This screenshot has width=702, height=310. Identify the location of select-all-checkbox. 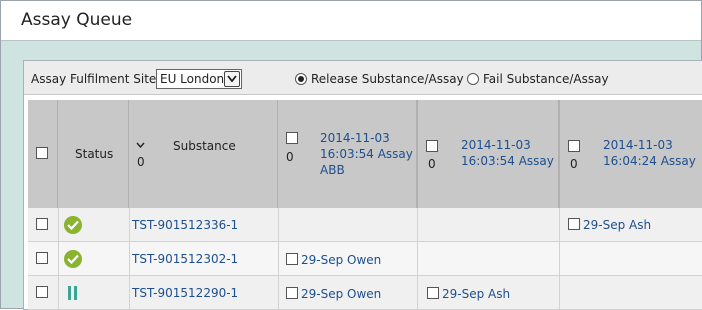
(42, 153).